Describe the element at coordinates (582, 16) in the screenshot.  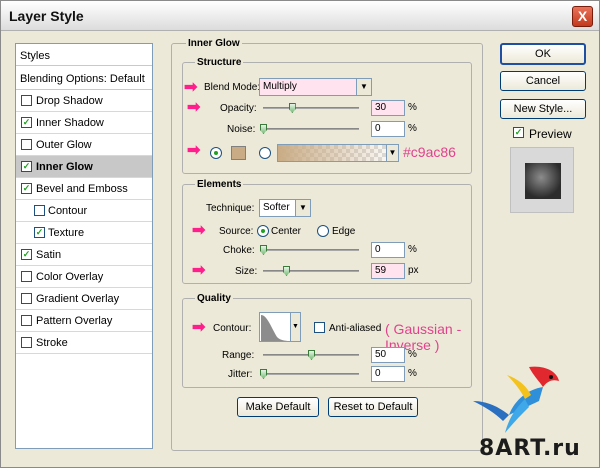
I see `close-button: X` at that location.